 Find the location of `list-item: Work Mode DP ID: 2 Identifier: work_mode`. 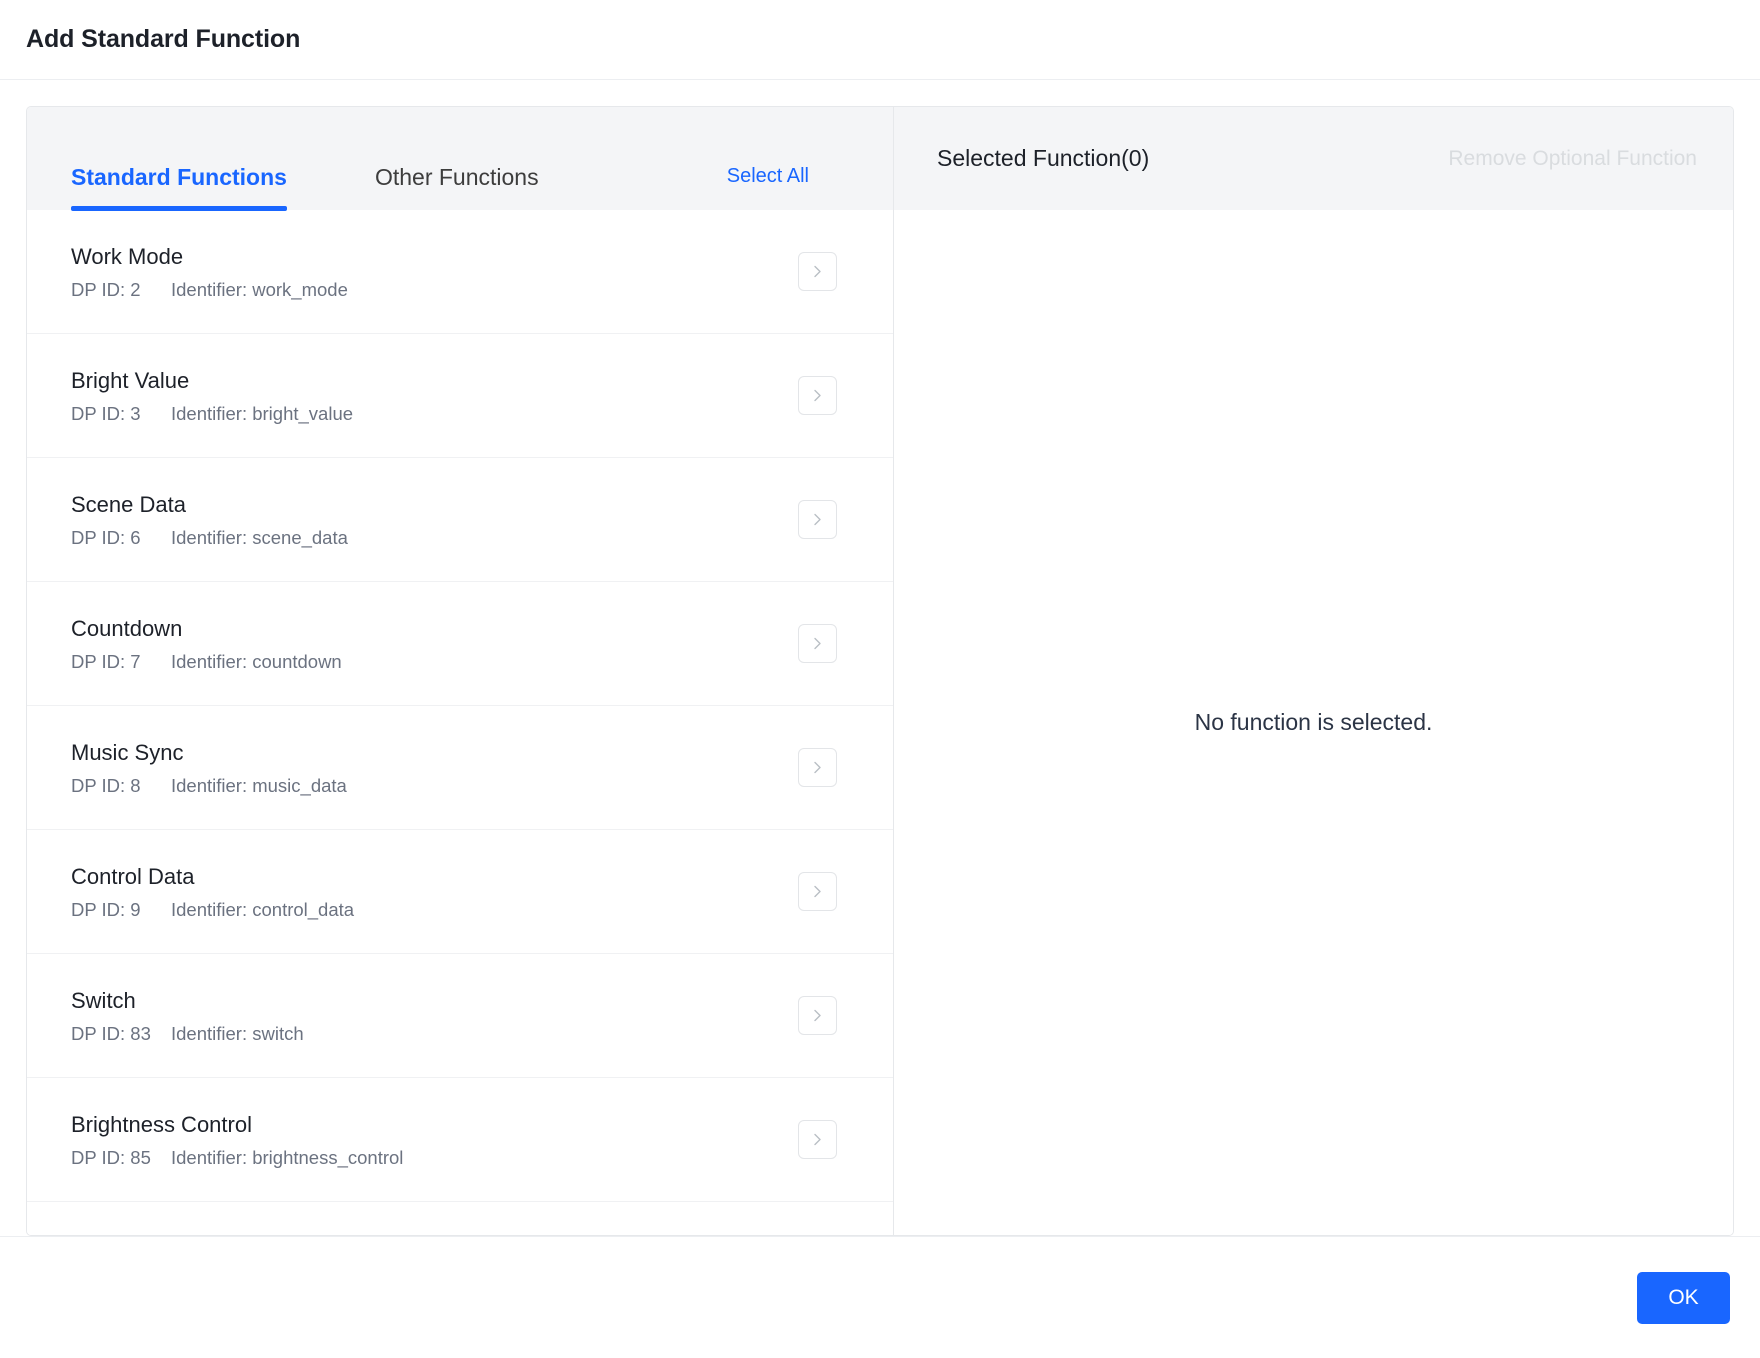

list-item: Work Mode DP ID: 2 Identifier: work_mode is located at coordinates (460, 272).